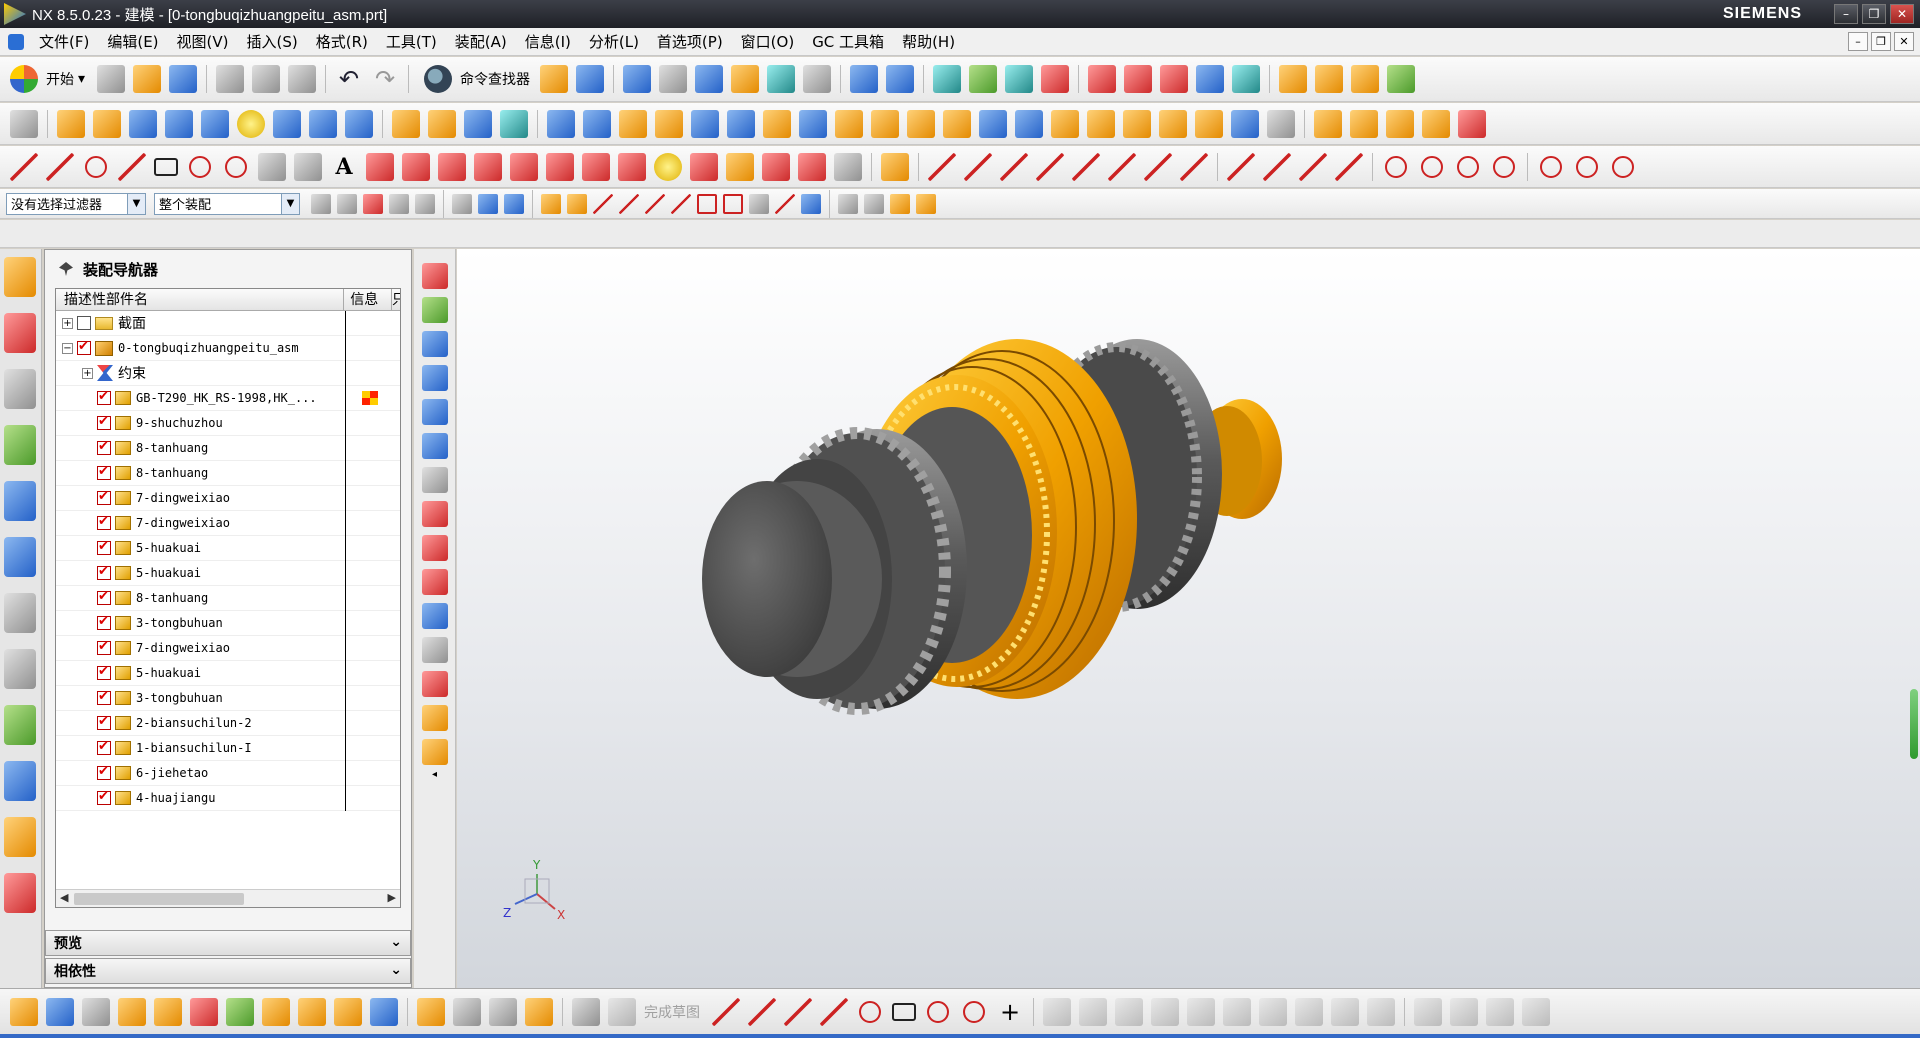  I want to click on curve-on-surface-icon, so click(704, 166).